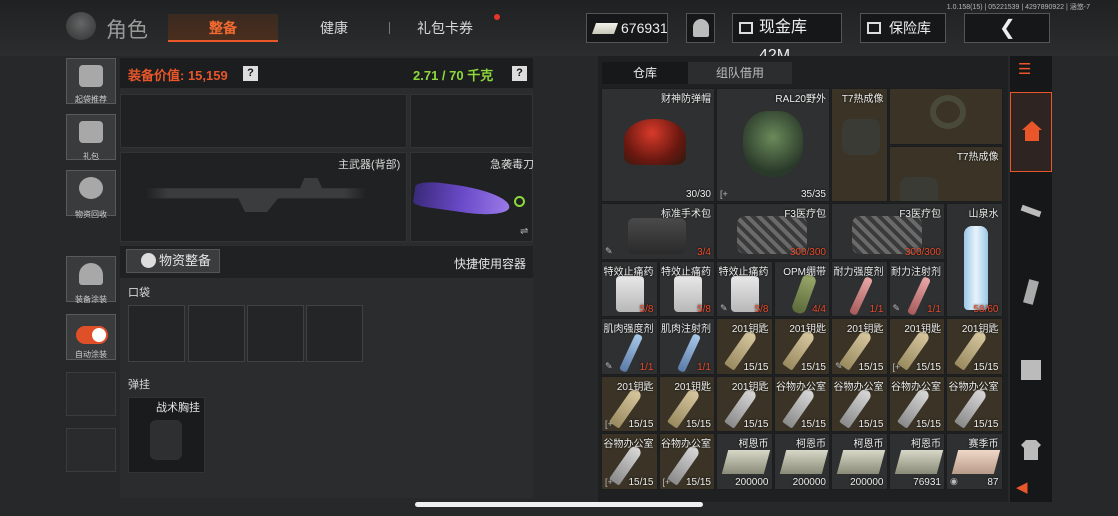 The width and height of the screenshot is (1118, 516). Describe the element at coordinates (1007, 28) in the screenshot. I see `back-button: ❮` at that location.